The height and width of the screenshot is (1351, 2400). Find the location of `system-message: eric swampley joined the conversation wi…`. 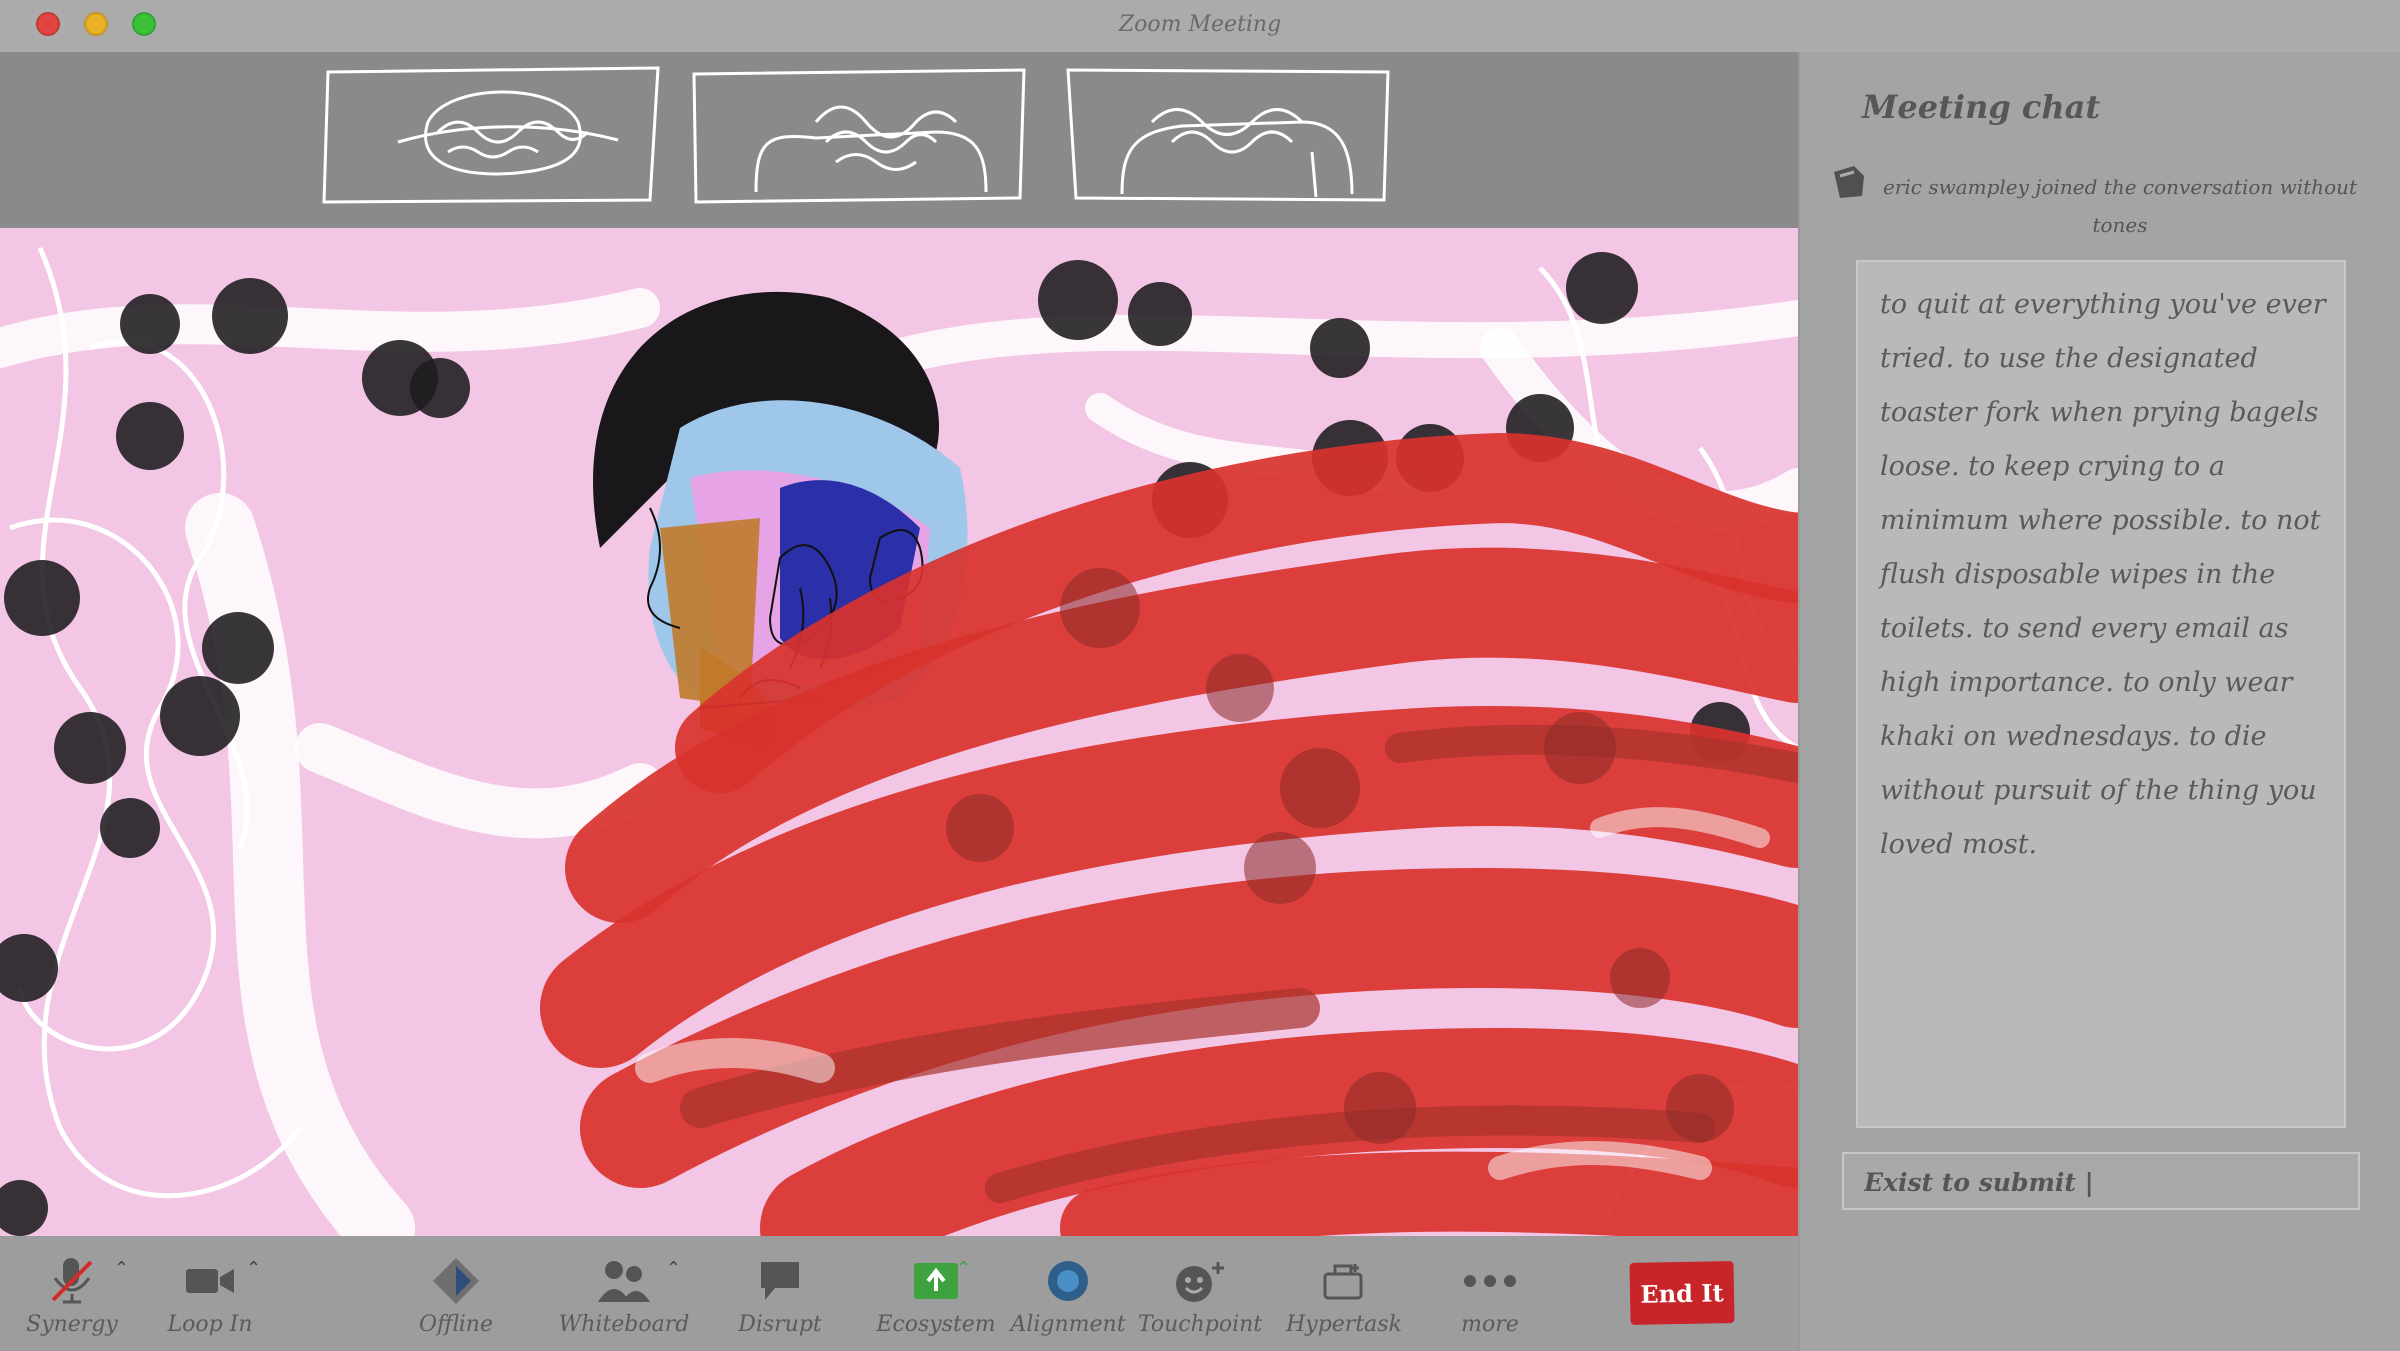

system-message: eric swampley joined the conversation wi… is located at coordinates (2120, 206).